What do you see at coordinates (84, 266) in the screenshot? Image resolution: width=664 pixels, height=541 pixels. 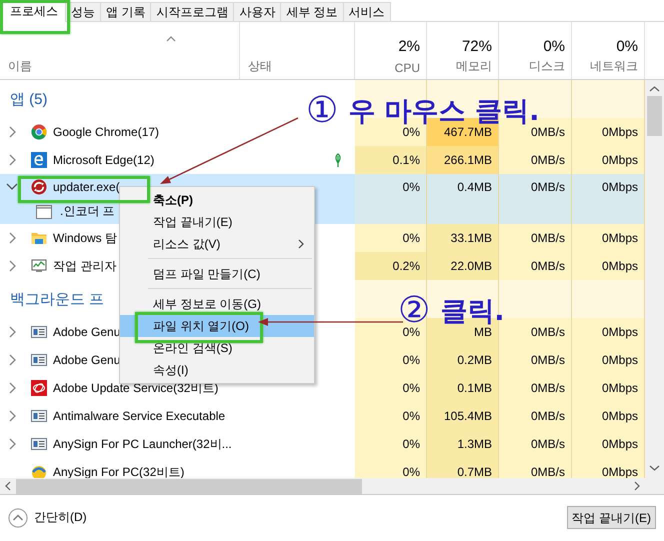 I see `process-name: 작업 관리자` at bounding box center [84, 266].